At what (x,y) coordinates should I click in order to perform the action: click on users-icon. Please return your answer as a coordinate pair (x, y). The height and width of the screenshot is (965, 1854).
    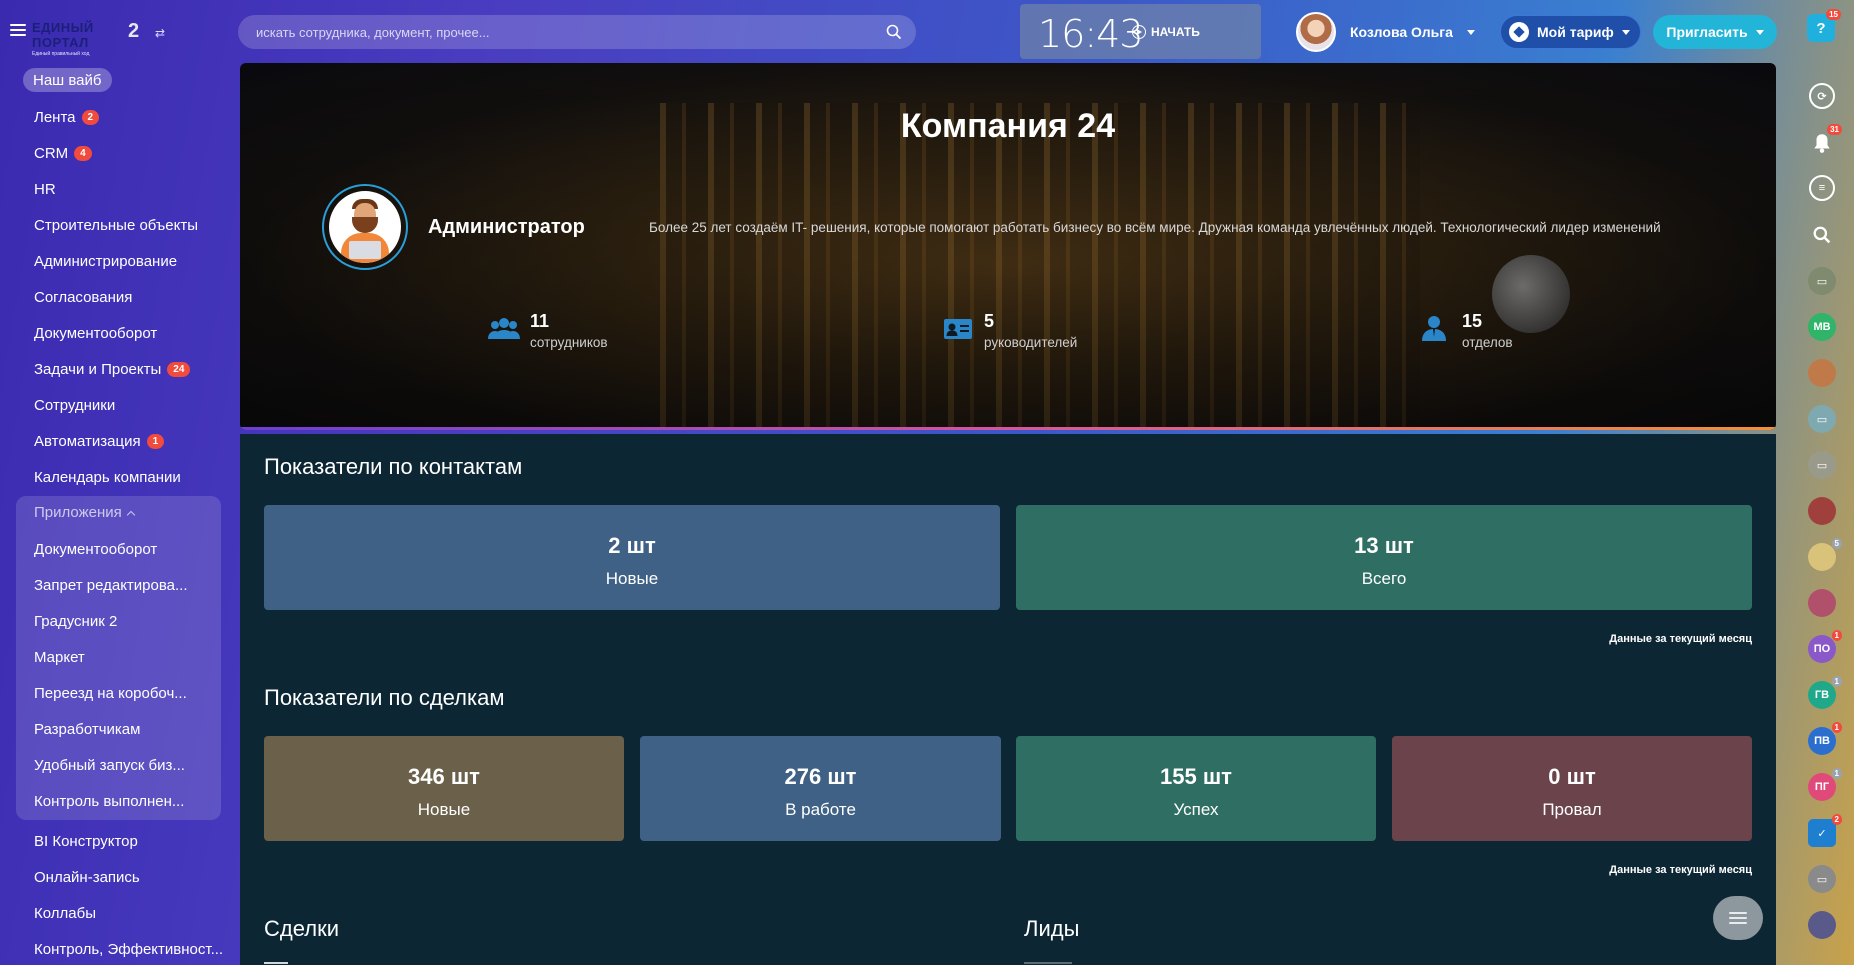
    Looking at the image, I should click on (504, 328).